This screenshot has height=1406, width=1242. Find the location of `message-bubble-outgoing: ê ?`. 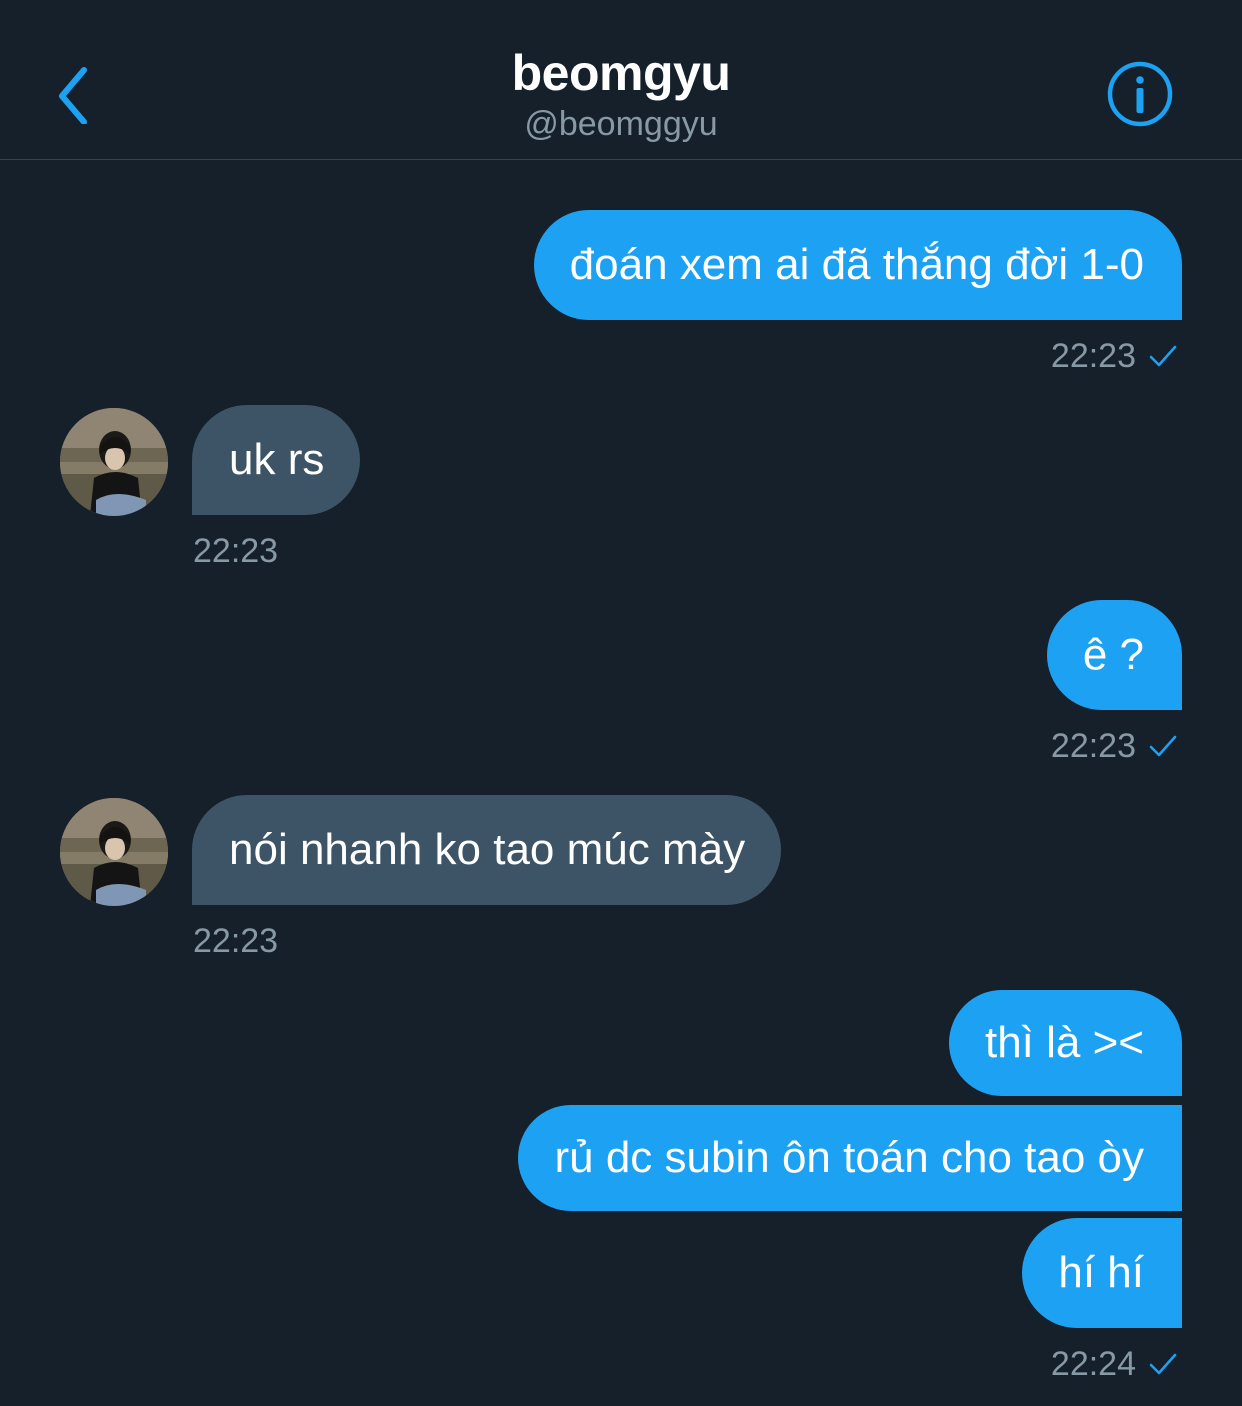

message-bubble-outgoing: ê ? is located at coordinates (1114, 655).